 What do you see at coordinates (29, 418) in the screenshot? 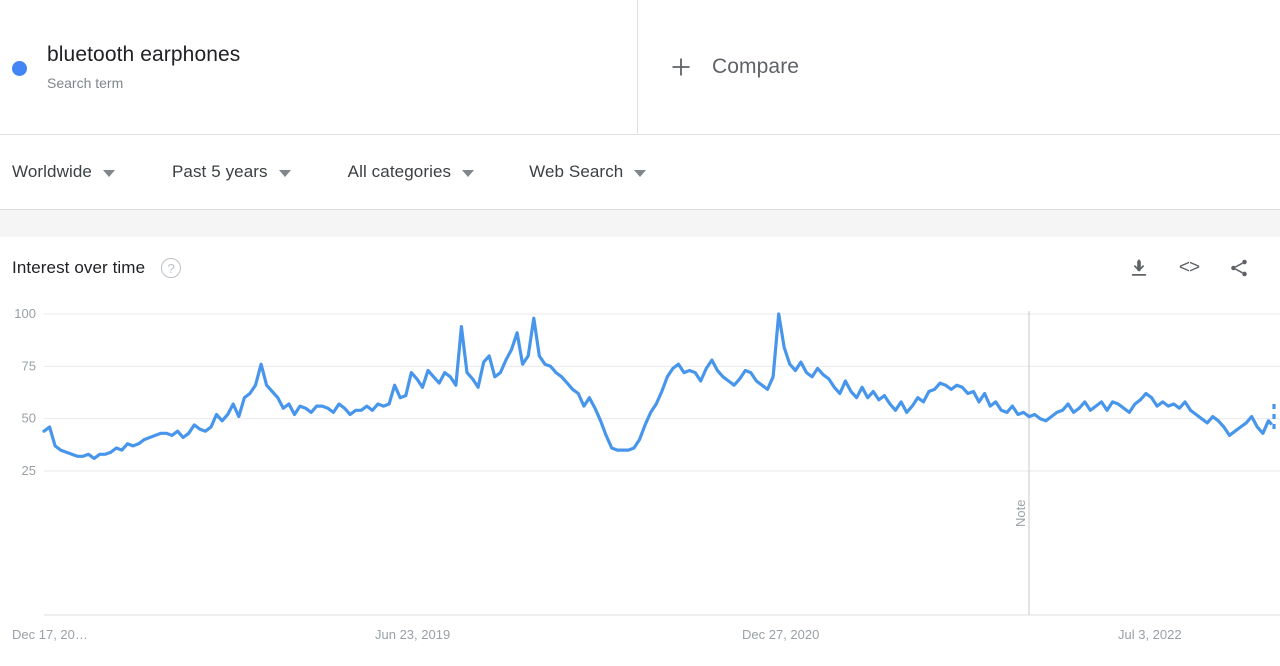
I see `y-axis-tick: 50` at bounding box center [29, 418].